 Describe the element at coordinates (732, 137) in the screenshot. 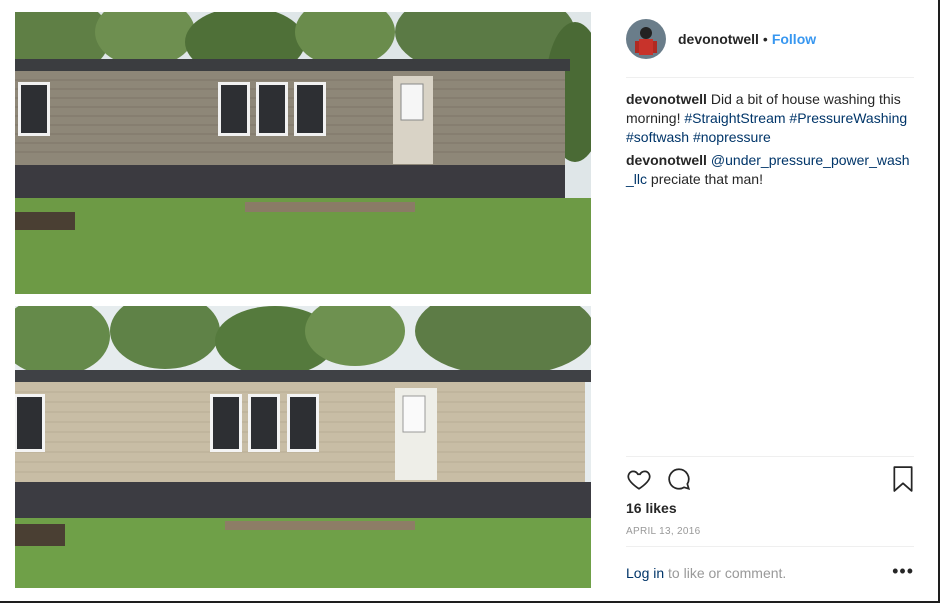

I see `hashtag-link: #nopressure` at that location.